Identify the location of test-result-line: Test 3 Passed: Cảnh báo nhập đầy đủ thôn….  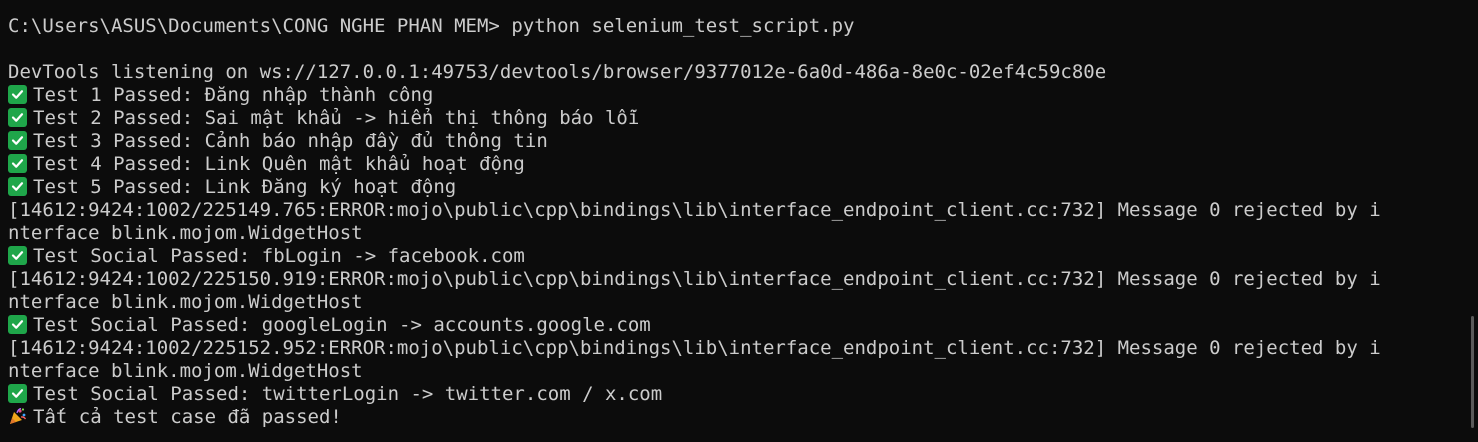
(728, 141).